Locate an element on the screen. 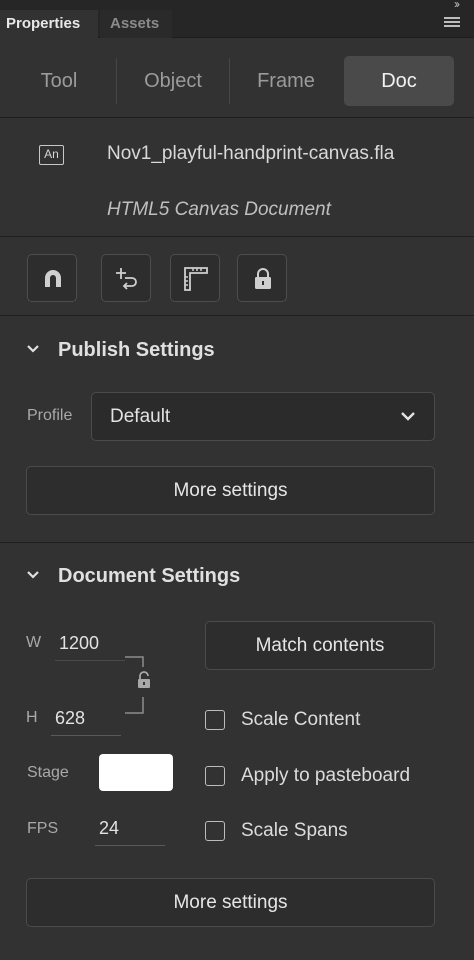 The width and height of the screenshot is (474, 960). scale-spans-checkbox is located at coordinates (215, 831).